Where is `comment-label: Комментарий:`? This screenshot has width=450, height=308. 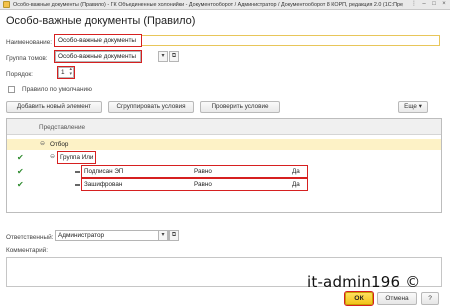 comment-label: Комментарий: is located at coordinates (27, 250).